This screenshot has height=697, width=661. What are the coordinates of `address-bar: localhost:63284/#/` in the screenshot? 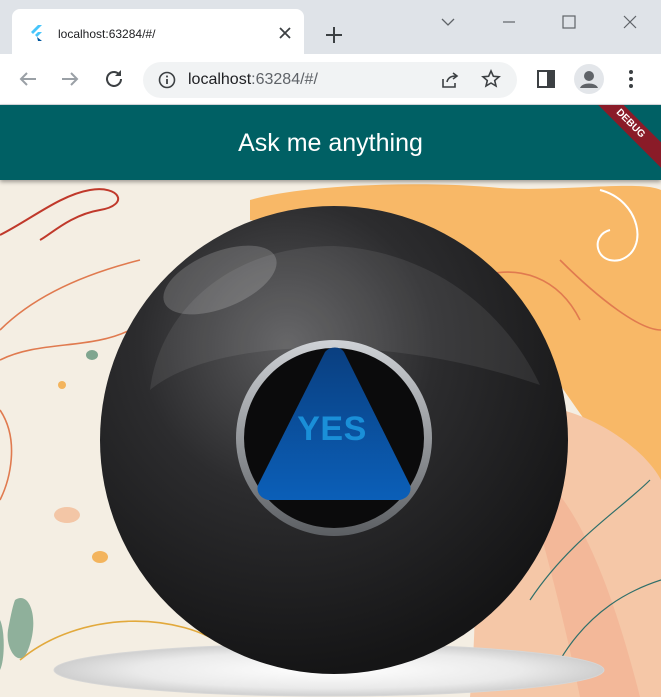 It's located at (330, 80).